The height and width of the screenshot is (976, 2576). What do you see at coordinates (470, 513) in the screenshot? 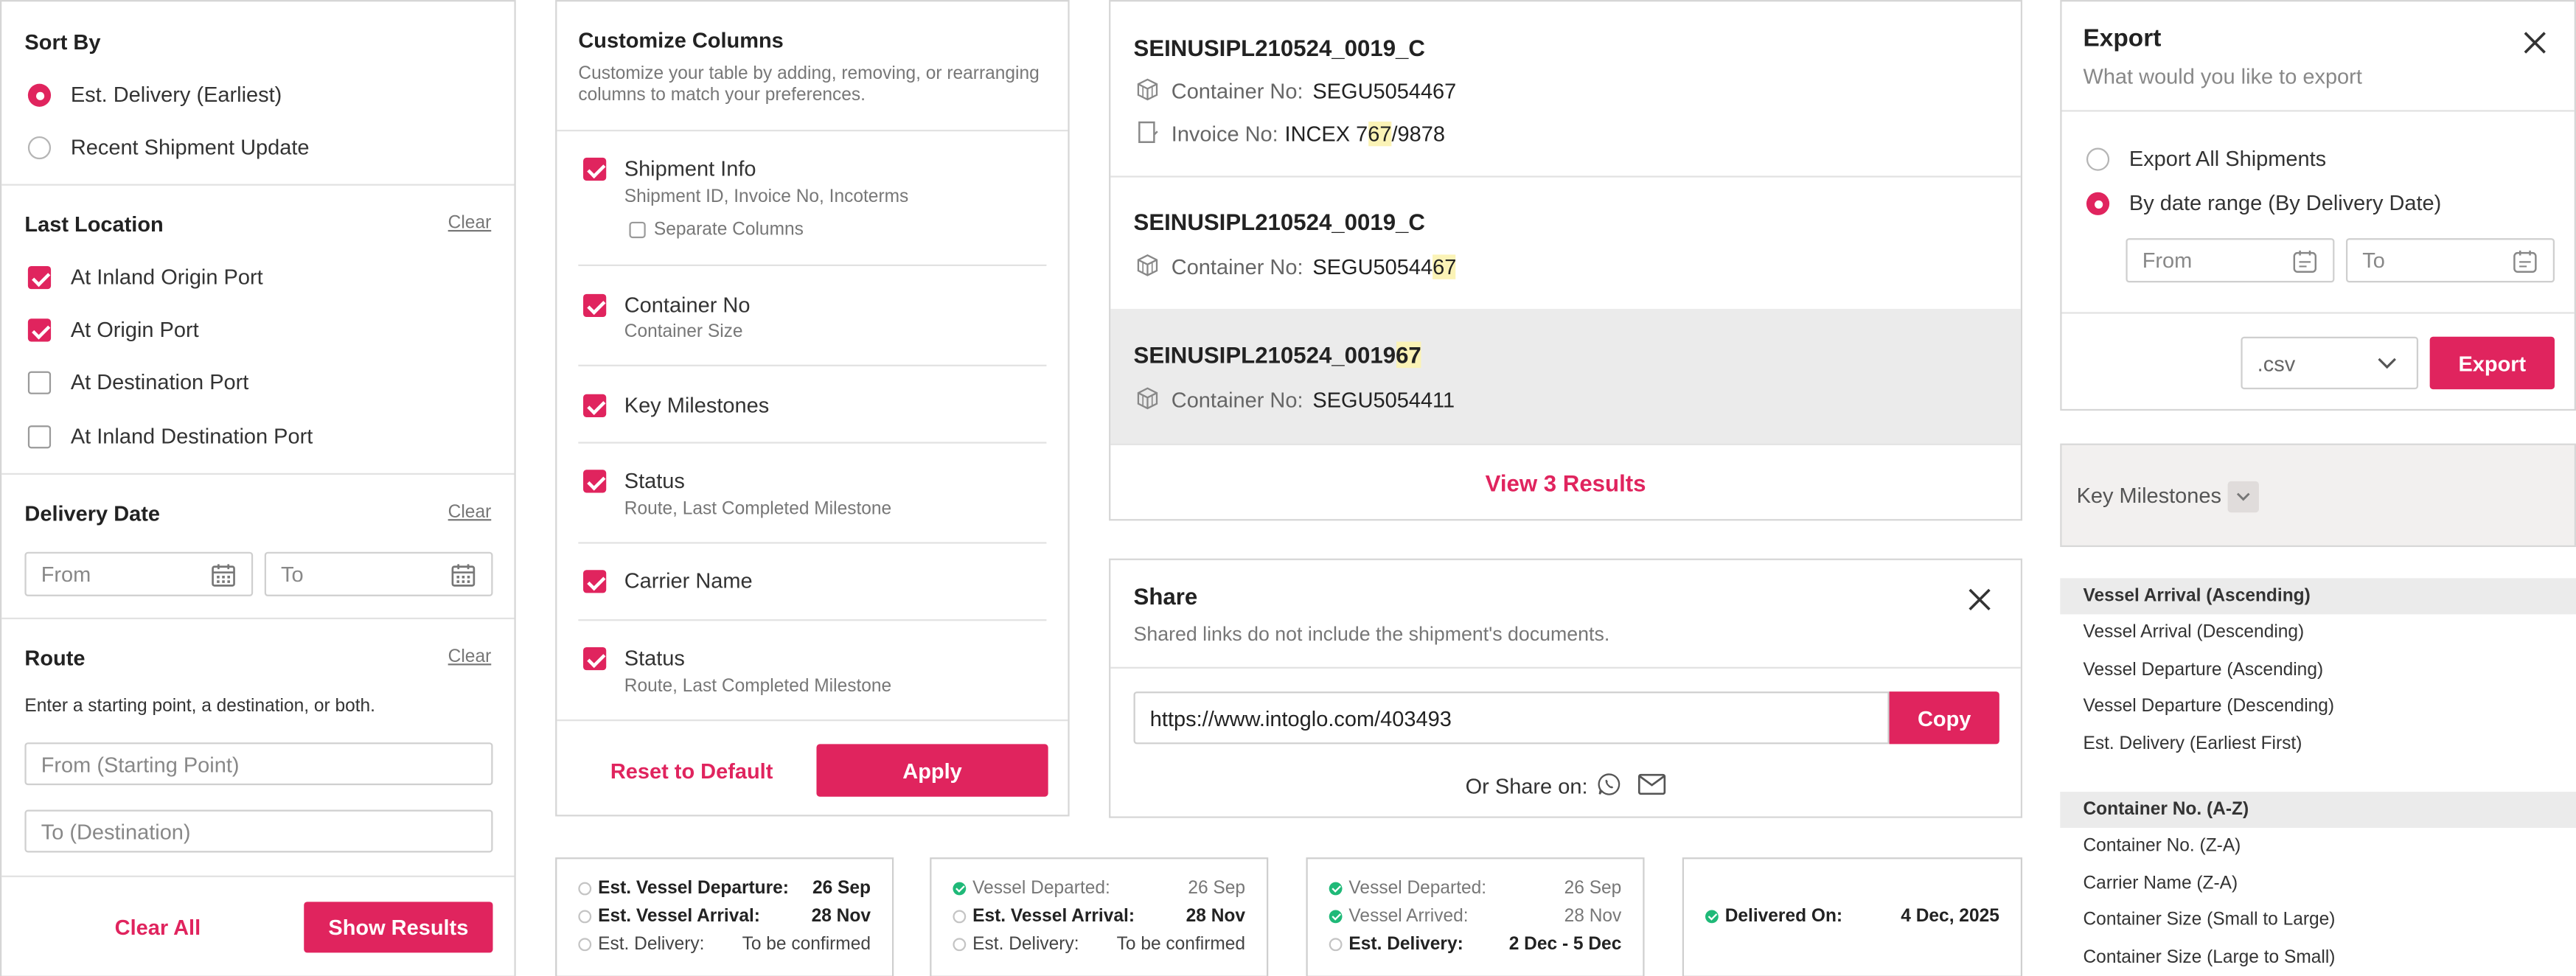
I see `clear-date-link: Clear` at bounding box center [470, 513].